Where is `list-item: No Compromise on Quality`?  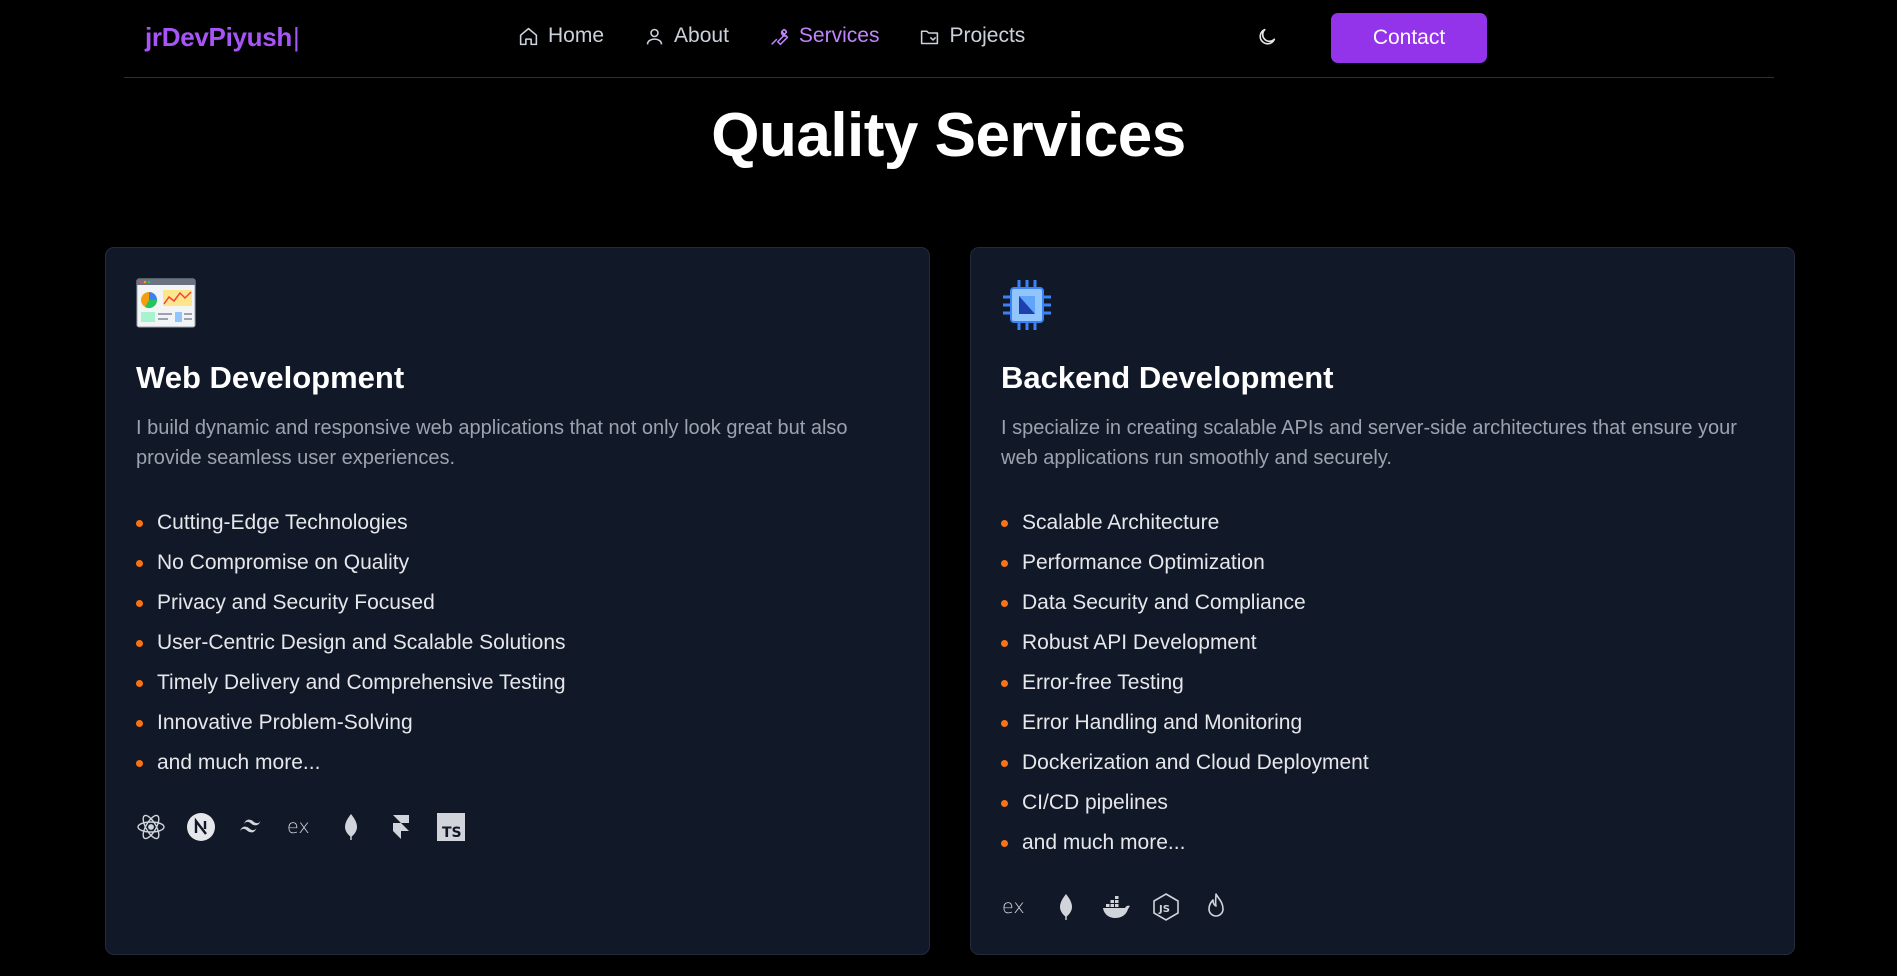
list-item: No Compromise on Quality is located at coordinates (351, 563).